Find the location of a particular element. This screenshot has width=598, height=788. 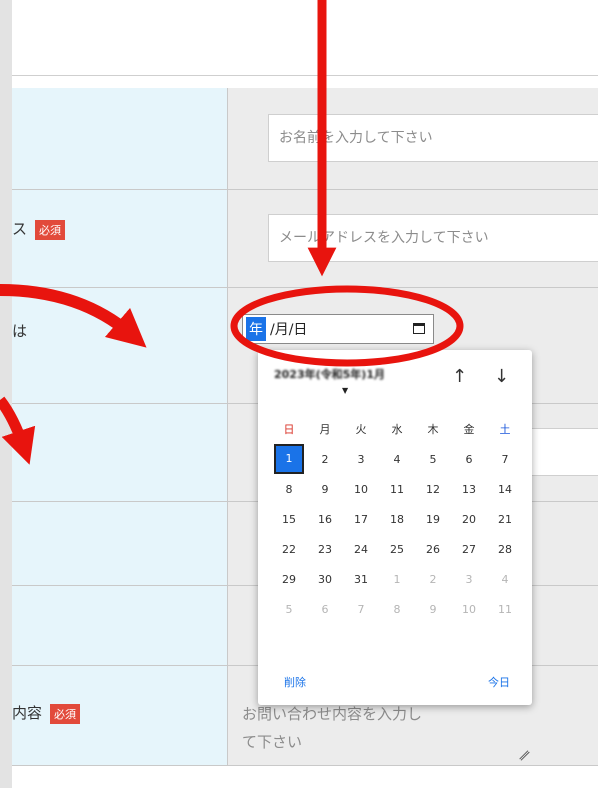

day-cell: 23 is located at coordinates (325, 549).